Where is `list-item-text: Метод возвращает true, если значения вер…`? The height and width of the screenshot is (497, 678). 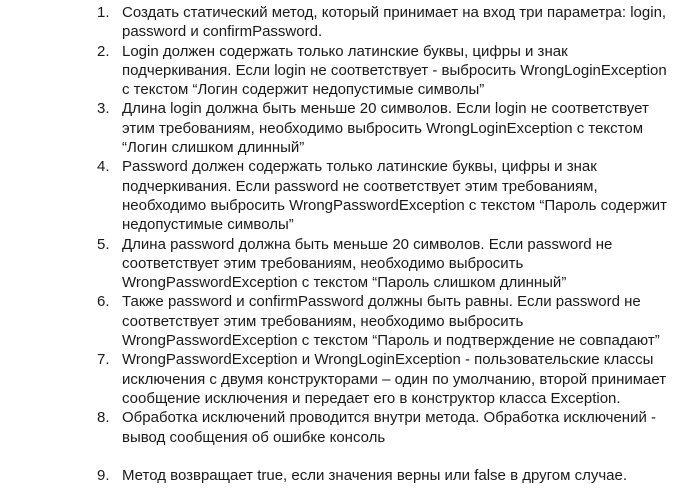 list-item-text: Метод возвращает true, если значения вер… is located at coordinates (375, 476).